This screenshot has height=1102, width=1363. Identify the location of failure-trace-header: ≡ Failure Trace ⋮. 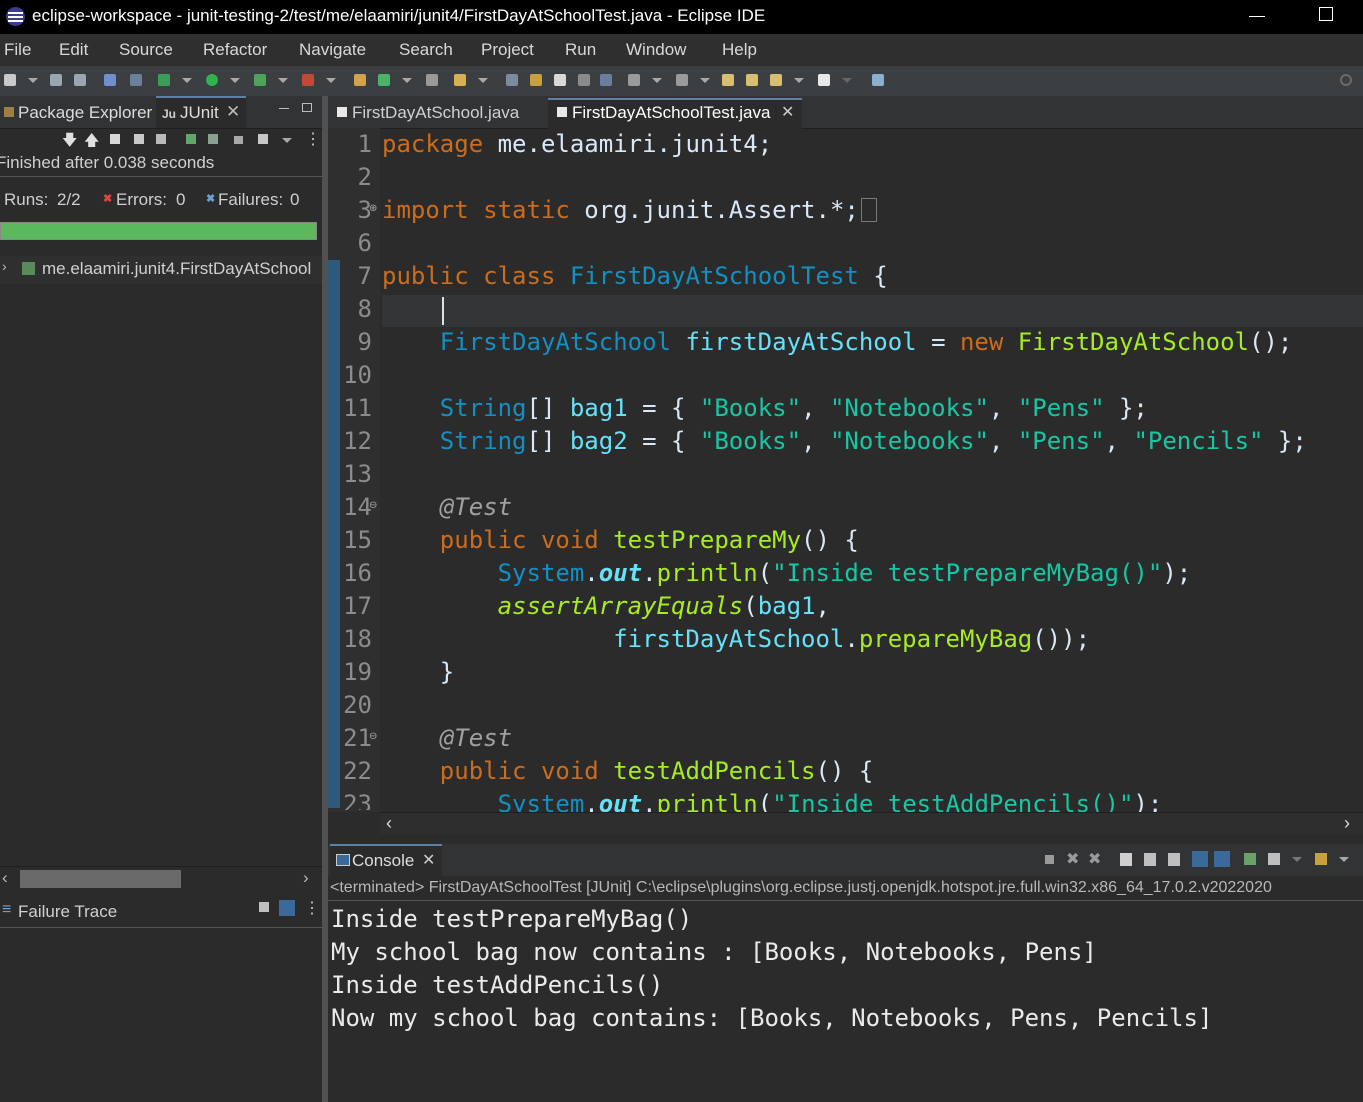
(161, 911).